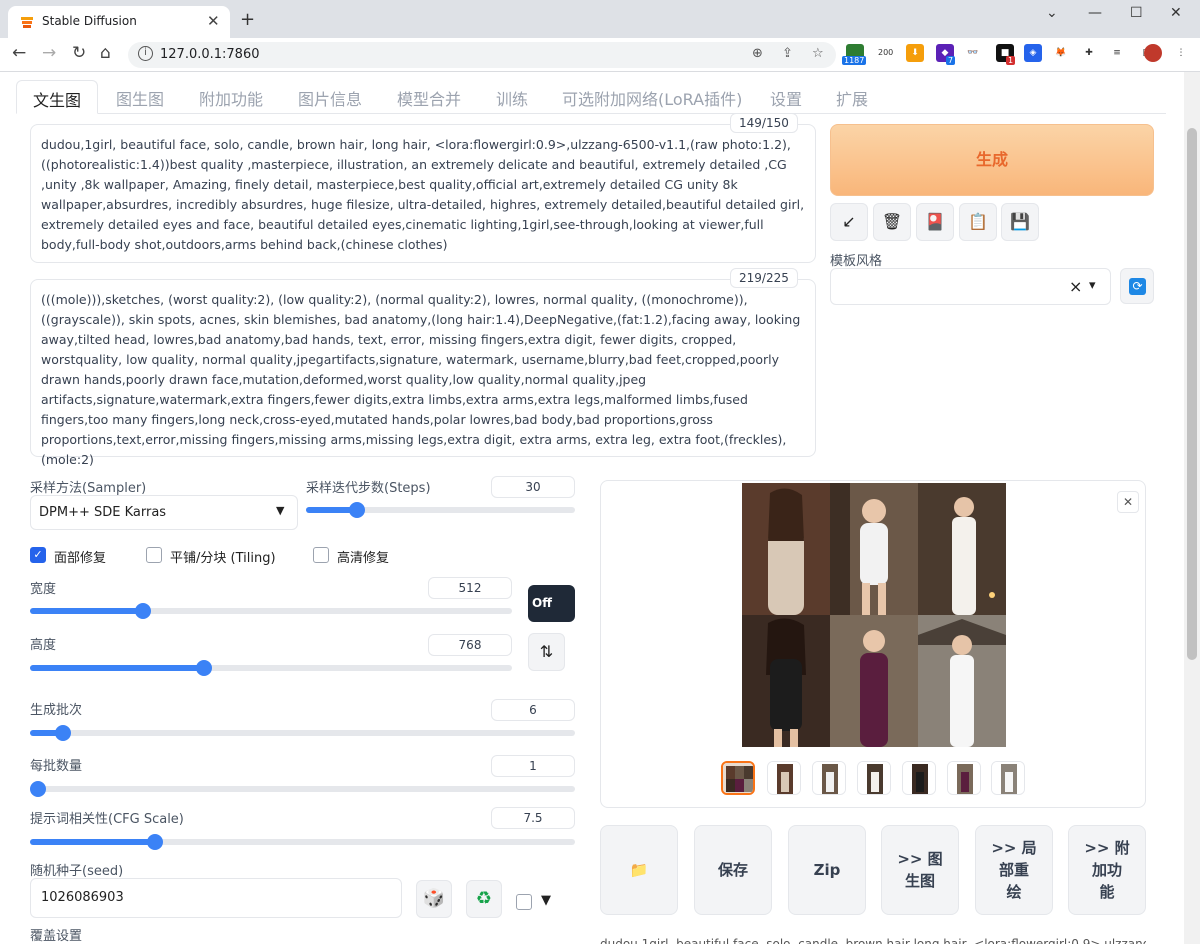 The height and width of the screenshot is (944, 1200). I want to click on width-number-input: 512, so click(470, 588).